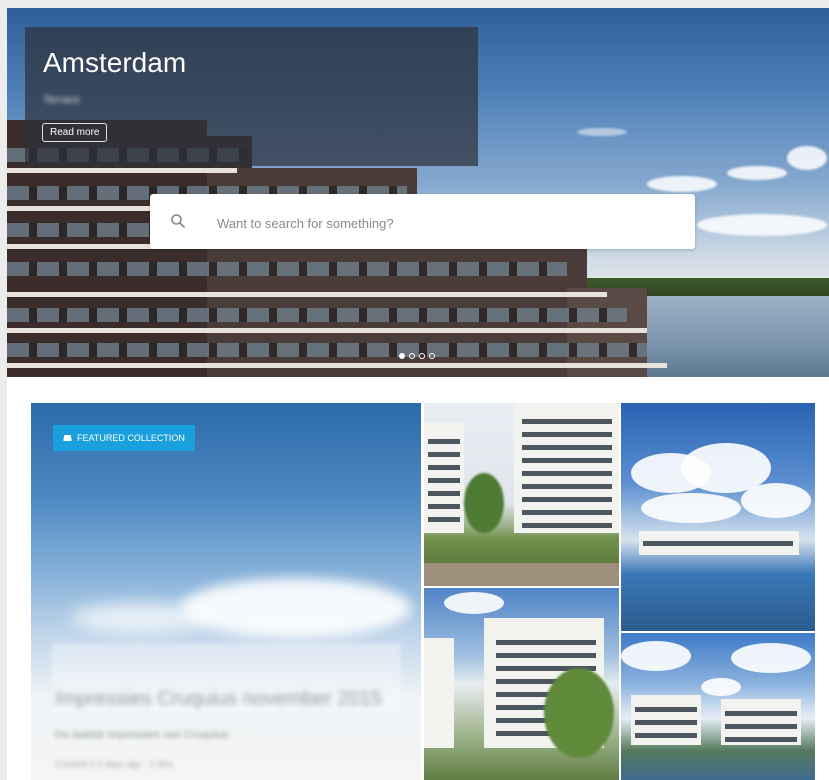 This screenshot has height=780, width=829. Describe the element at coordinates (114, 764) in the screenshot. I see `featured-meta: Created 1-2 days ago · 1 files` at that location.